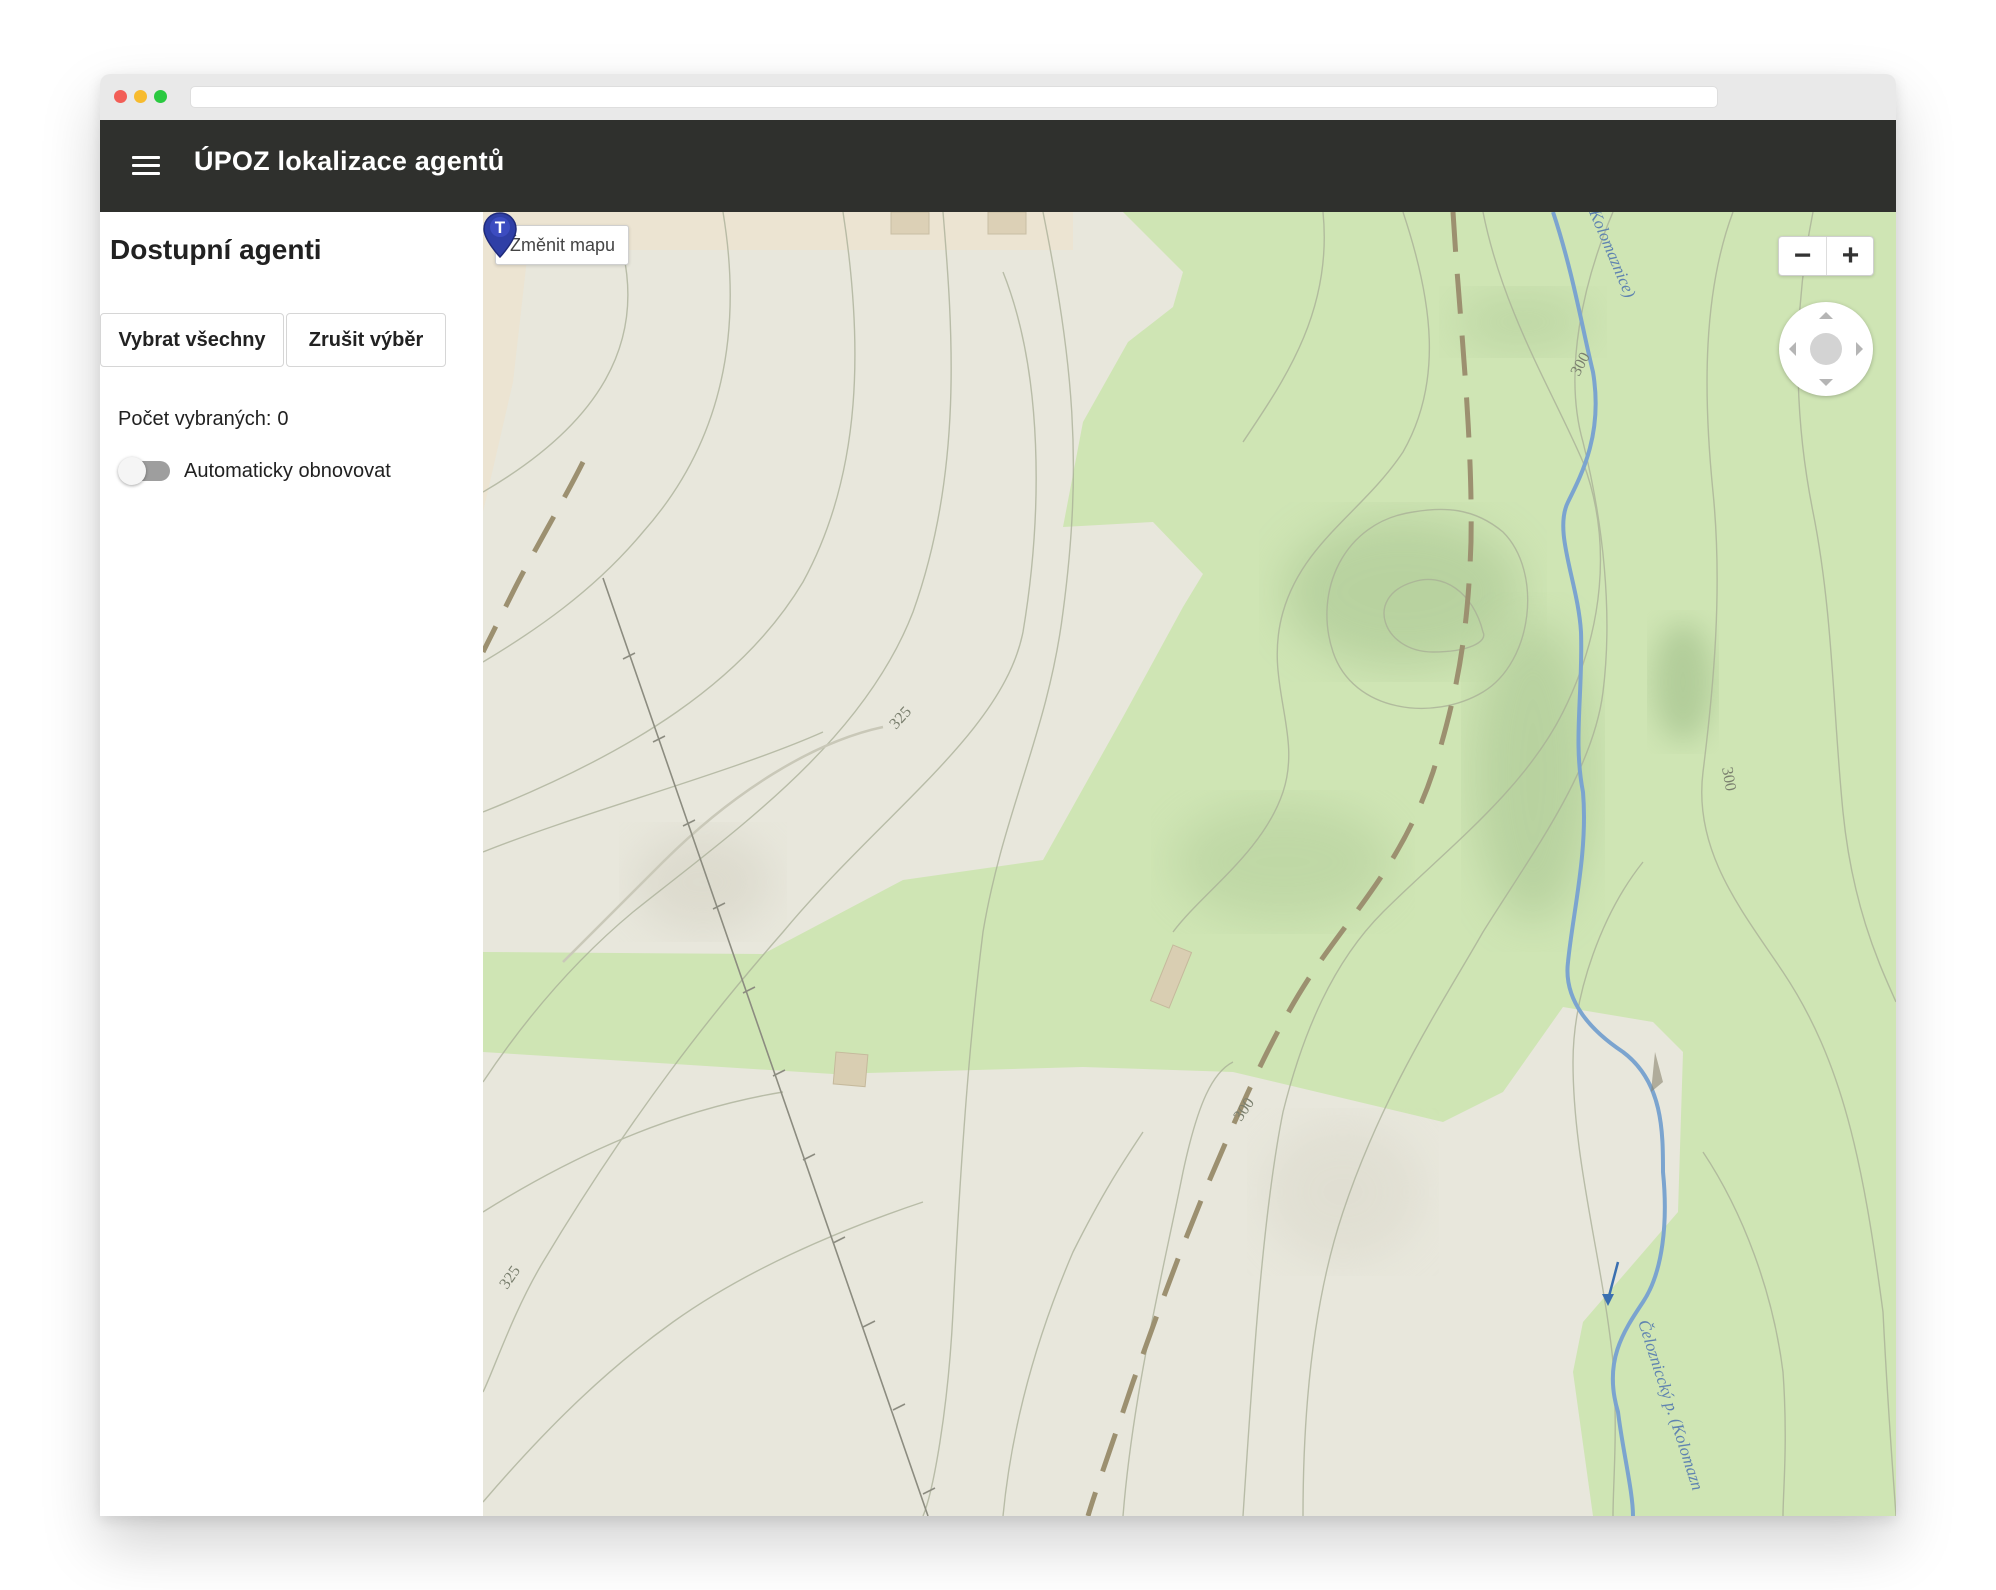 This screenshot has height=1590, width=1996. What do you see at coordinates (366, 340) in the screenshot?
I see `clear-selection-button: Zrušit výběr` at bounding box center [366, 340].